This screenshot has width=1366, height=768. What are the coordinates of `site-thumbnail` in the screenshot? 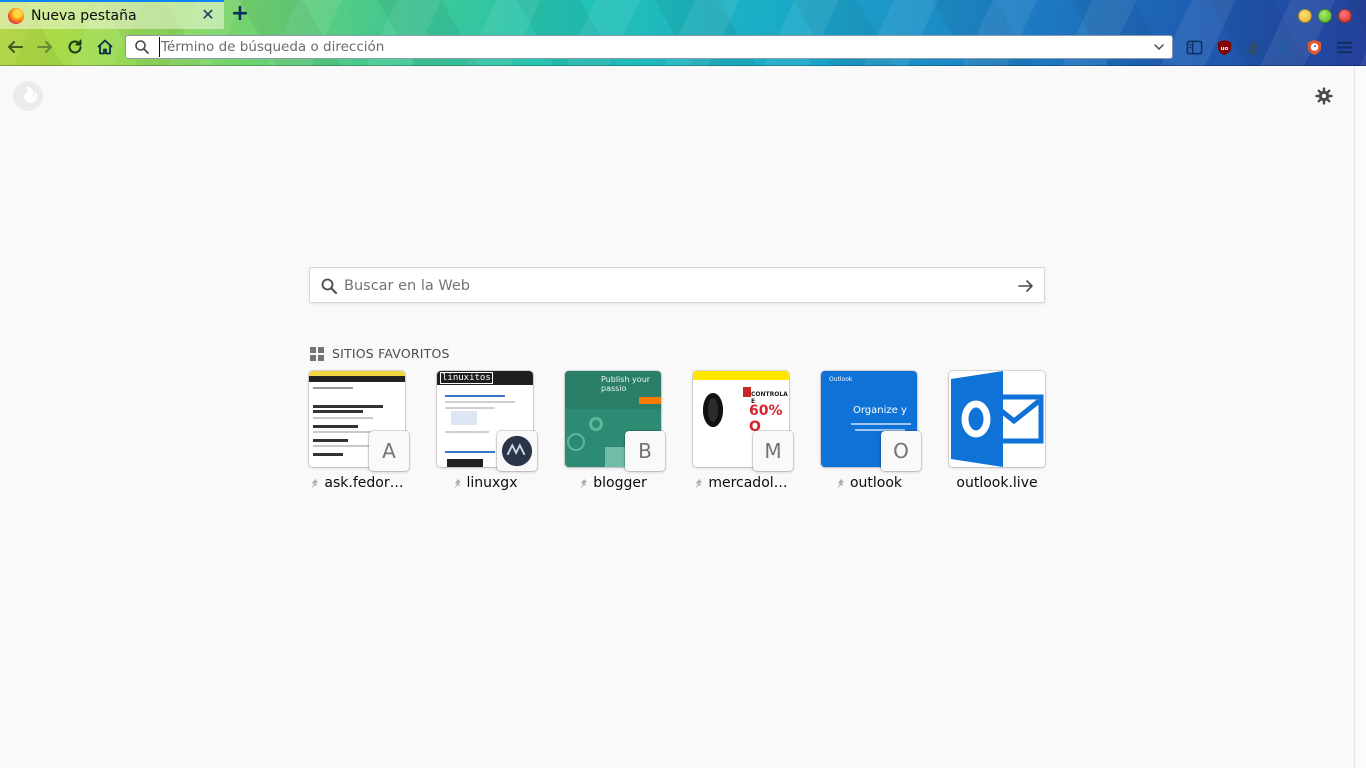 It's located at (997, 419).